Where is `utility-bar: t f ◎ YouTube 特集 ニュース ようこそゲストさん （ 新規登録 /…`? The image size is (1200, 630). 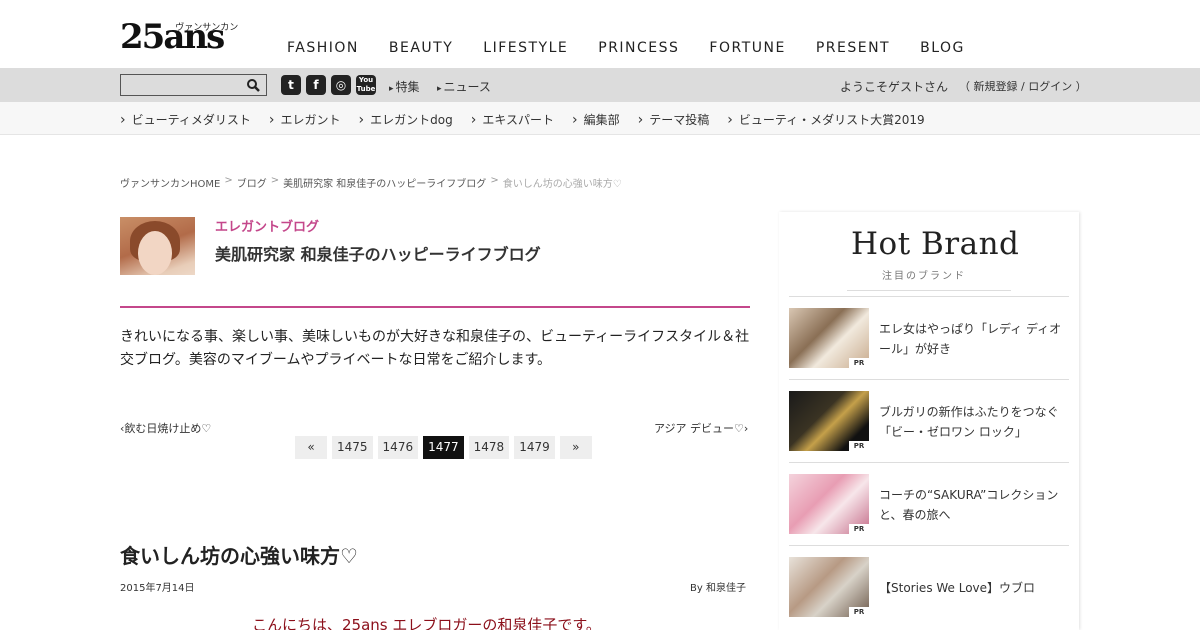
utility-bar: t f ◎ YouTube 特集 ニュース ようこそゲストさん （ 新規登録 /… is located at coordinates (600, 85).